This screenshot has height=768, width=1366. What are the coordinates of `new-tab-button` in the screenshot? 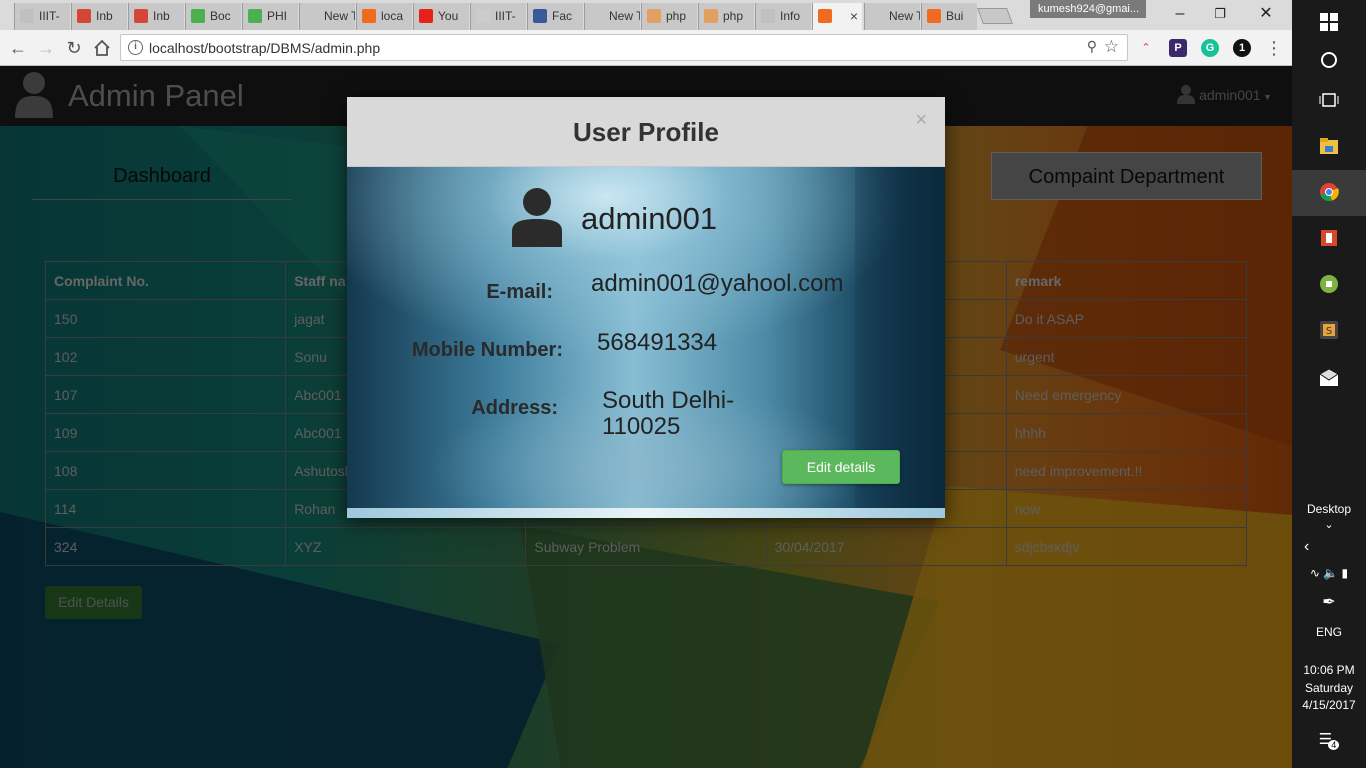 It's located at (995, 16).